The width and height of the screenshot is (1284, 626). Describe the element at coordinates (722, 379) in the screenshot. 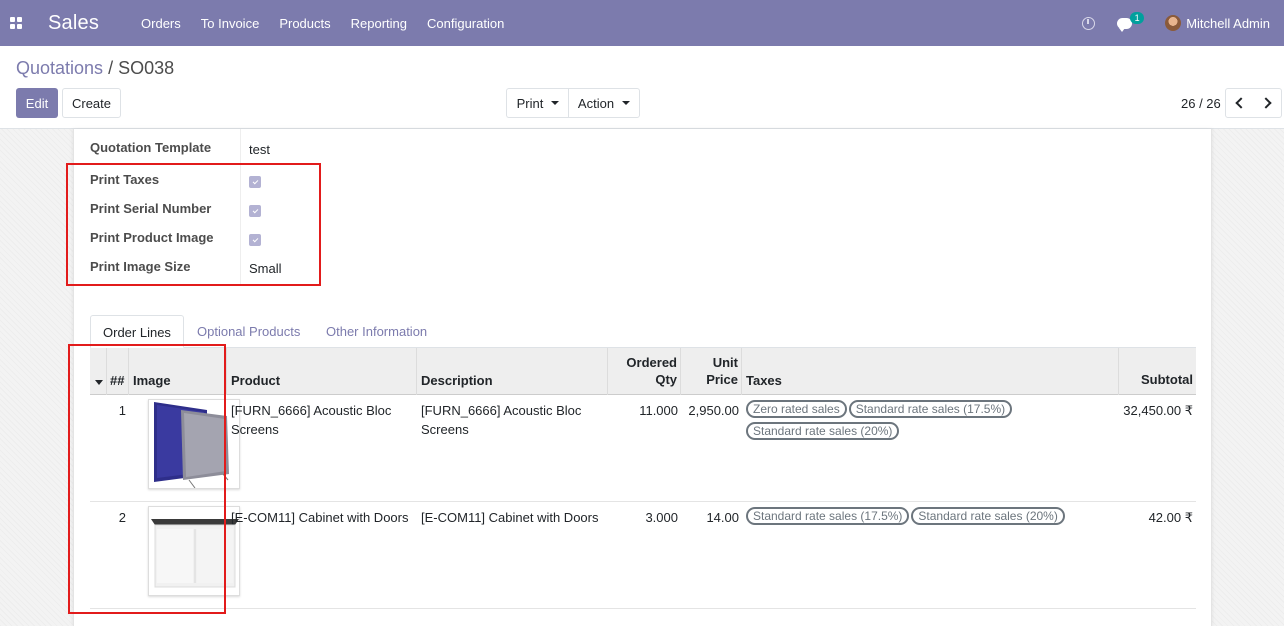

I see `unit-price-header-line2: Price` at that location.